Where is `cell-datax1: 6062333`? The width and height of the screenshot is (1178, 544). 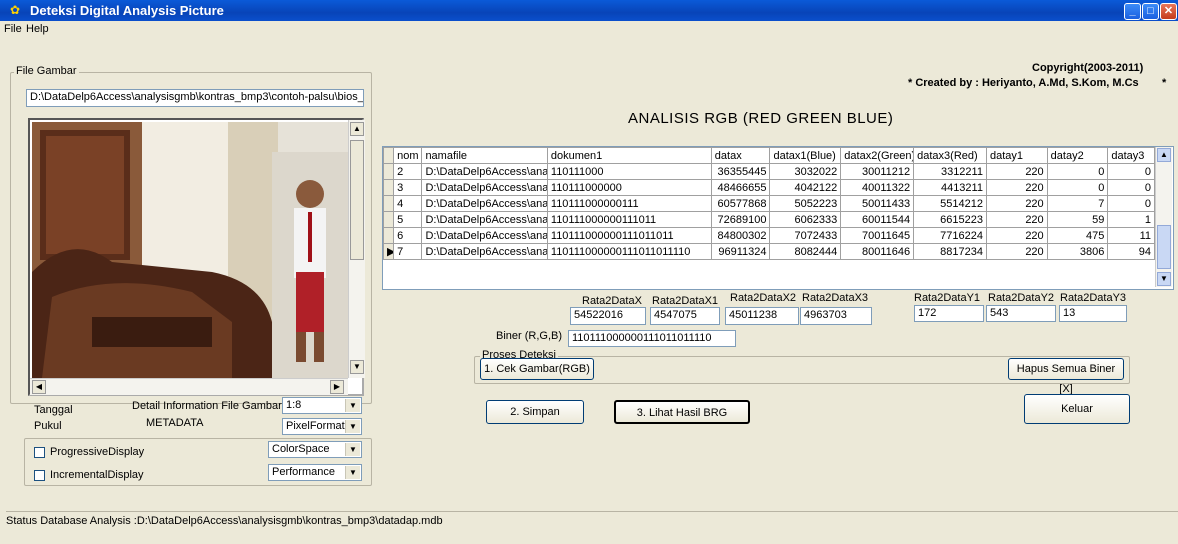 cell-datax1: 6062333 is located at coordinates (805, 219).